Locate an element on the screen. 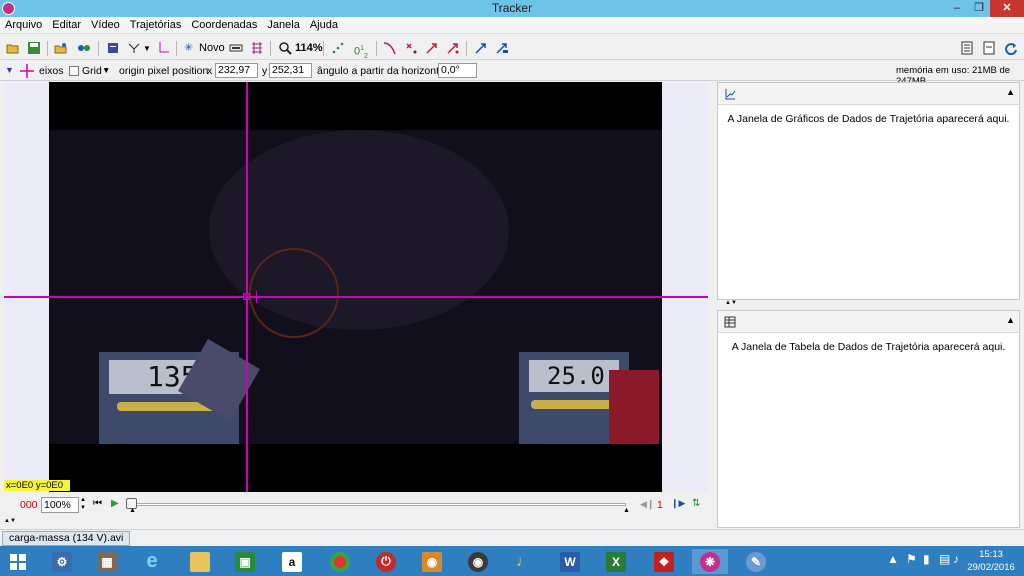 This screenshot has height=576, width=1024. save-icon is located at coordinates (34, 48).